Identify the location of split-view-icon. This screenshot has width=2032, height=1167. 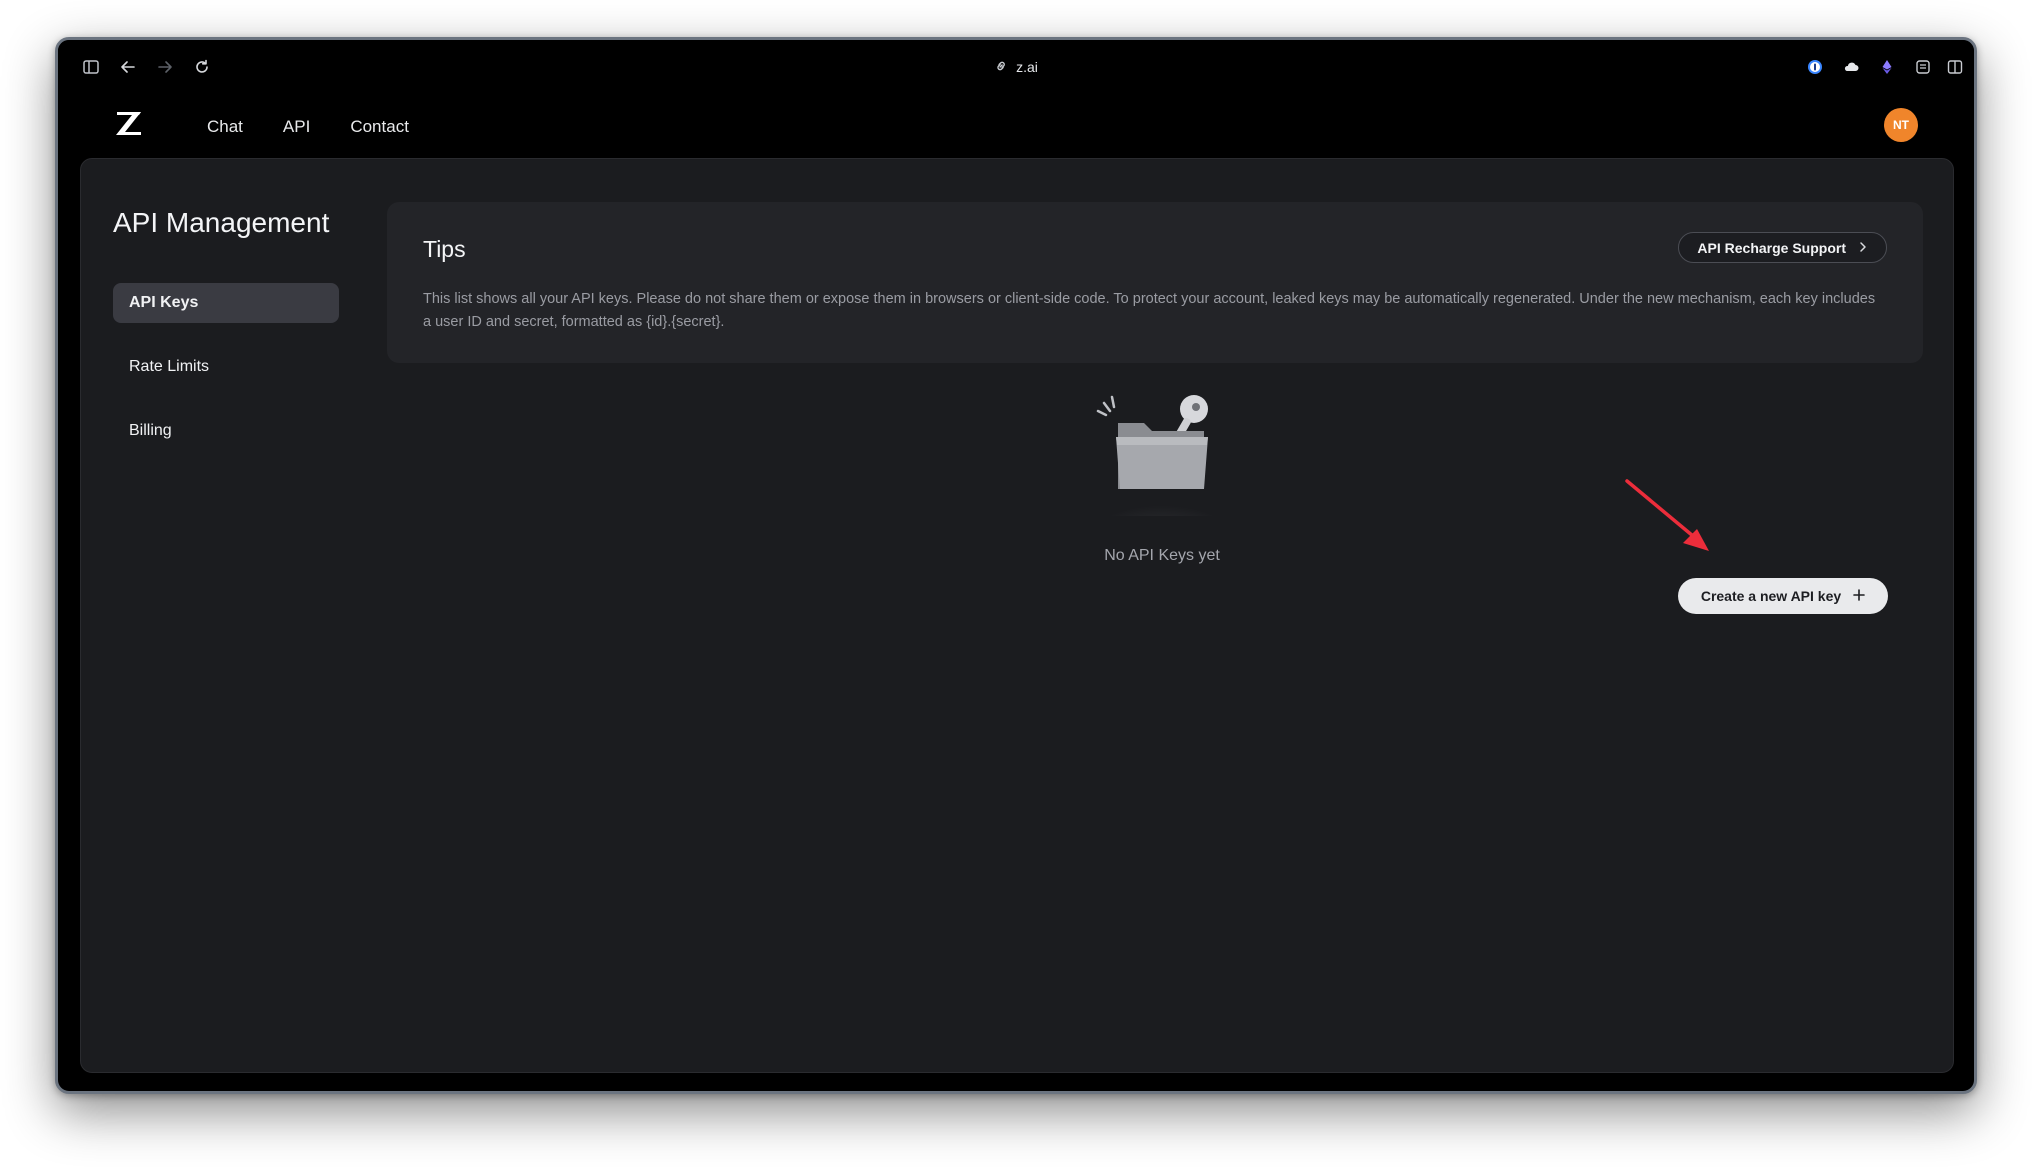
(1955, 67).